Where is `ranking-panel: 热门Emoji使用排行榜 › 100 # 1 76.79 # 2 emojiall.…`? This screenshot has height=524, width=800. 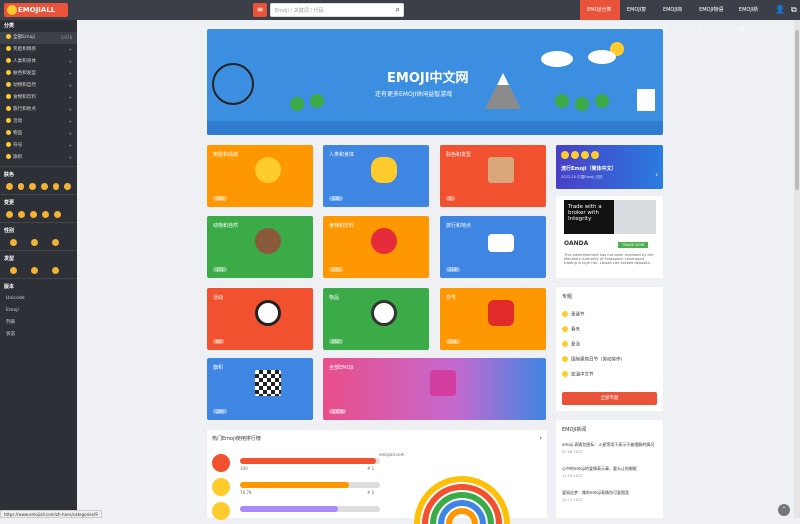
ranking-panel: 热门Emoji使用排行榜 › 100 # 1 76.79 # 2 emojiall.… is located at coordinates (377, 477).